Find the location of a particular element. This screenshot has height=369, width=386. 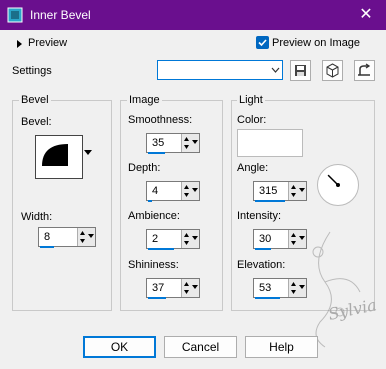

shininess-spinbox: 37 is located at coordinates (173, 288).